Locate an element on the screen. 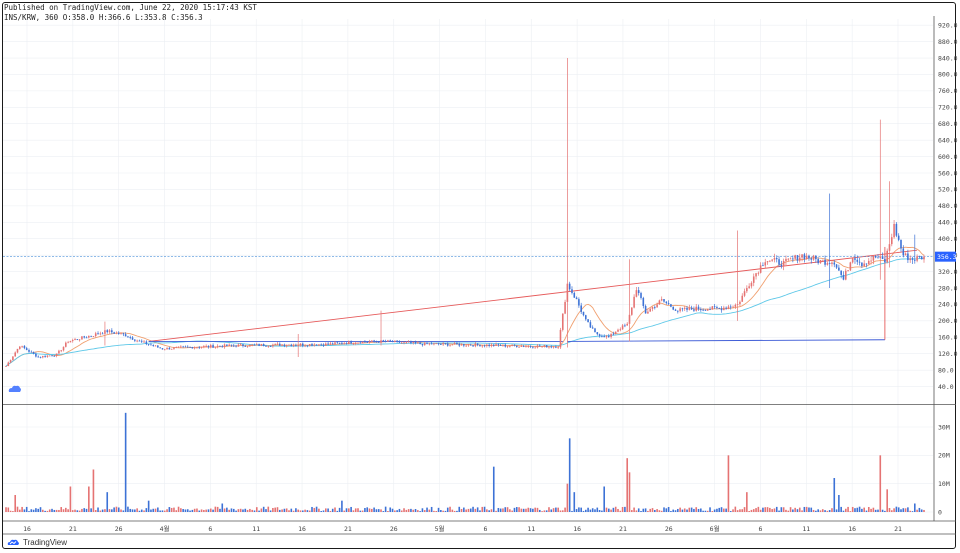 The width and height of the screenshot is (960, 553). price-tick-label: 400.0 is located at coordinates (948, 239).